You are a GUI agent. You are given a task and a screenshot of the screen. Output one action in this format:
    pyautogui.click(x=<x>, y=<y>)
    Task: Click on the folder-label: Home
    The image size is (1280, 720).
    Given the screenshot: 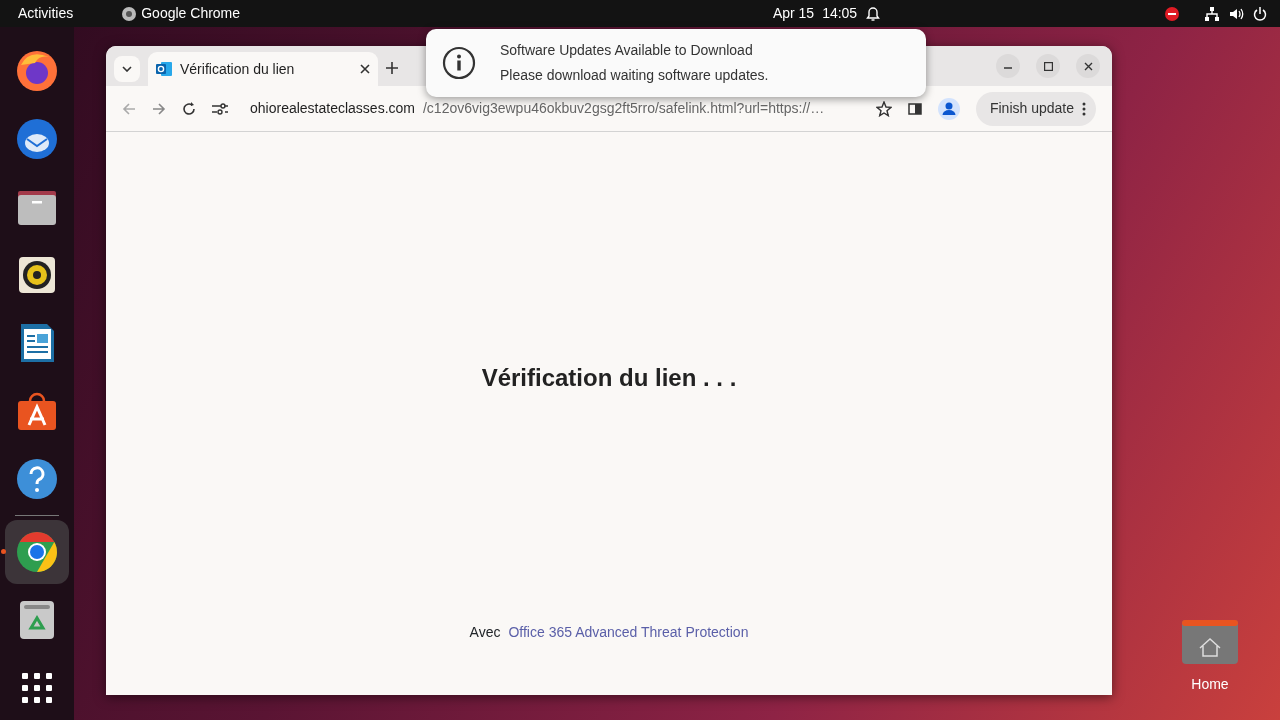 What is the action you would take?
    pyautogui.click(x=1210, y=684)
    